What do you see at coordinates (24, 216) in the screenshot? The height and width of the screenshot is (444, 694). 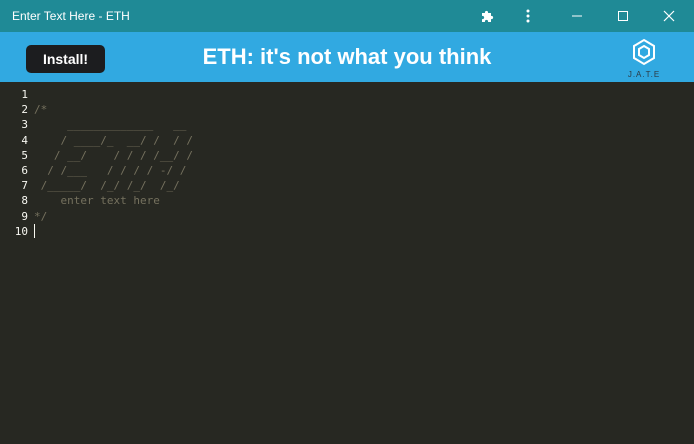 I see `line-number: 9` at bounding box center [24, 216].